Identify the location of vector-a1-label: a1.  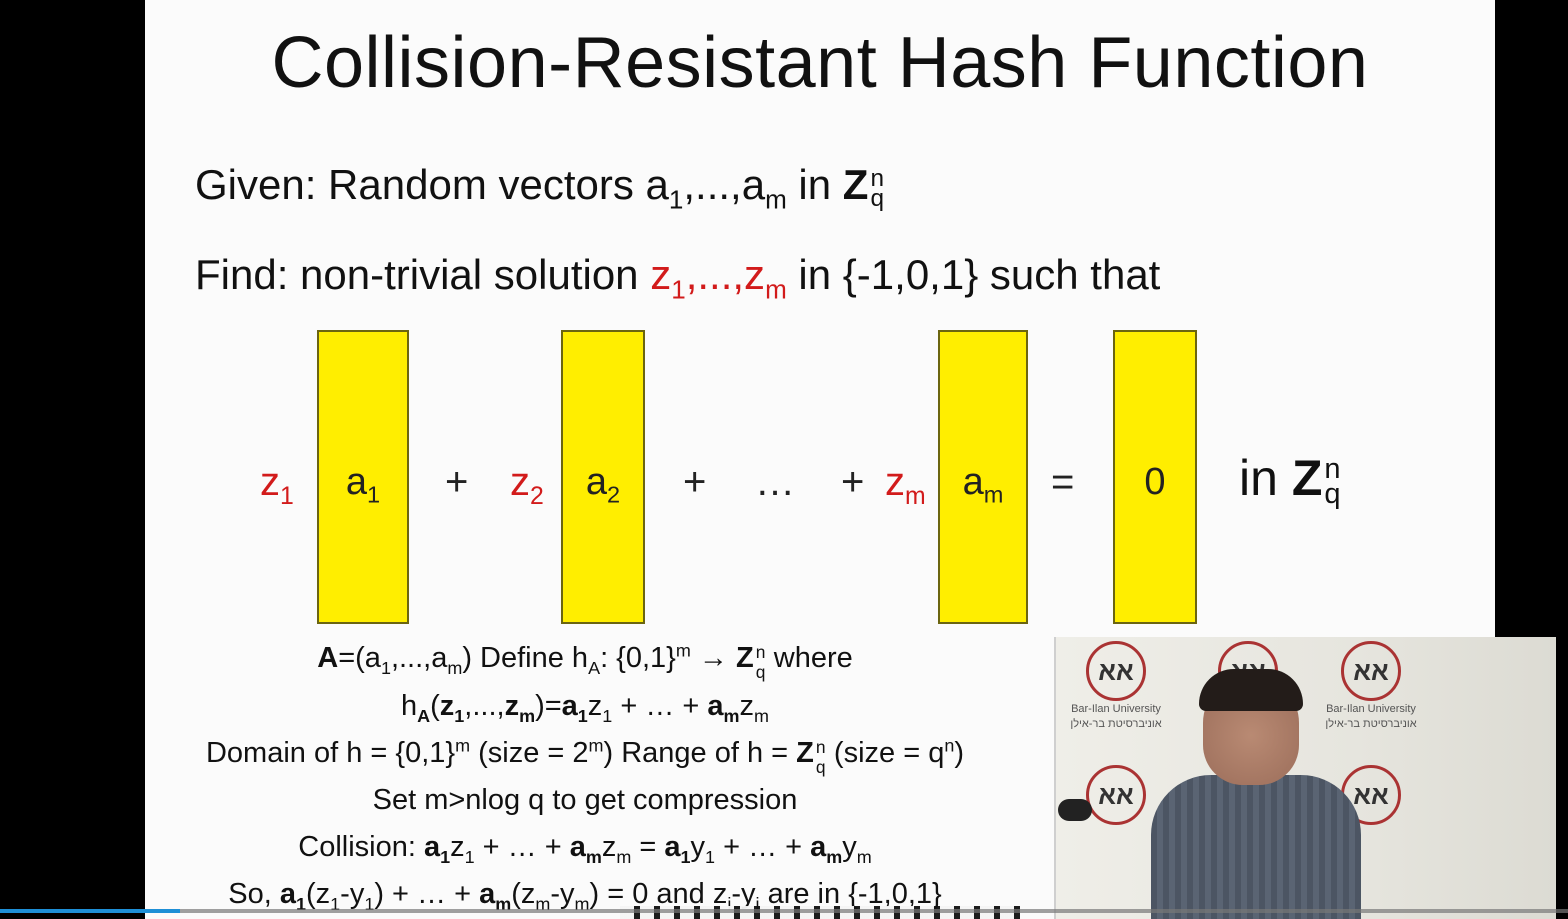
(363, 484).